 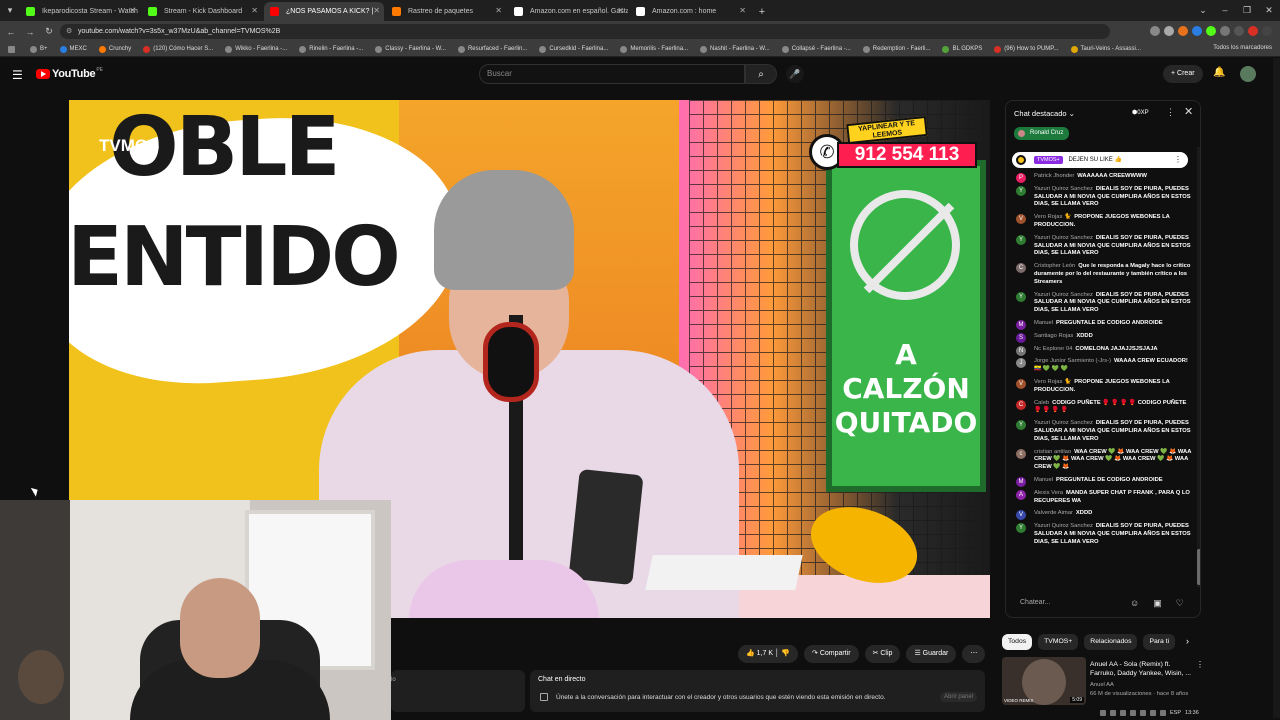 I want to click on chat-message: P Patrick Jhonder WAAAAAA CREEWWWW, so click(x=1102, y=177).